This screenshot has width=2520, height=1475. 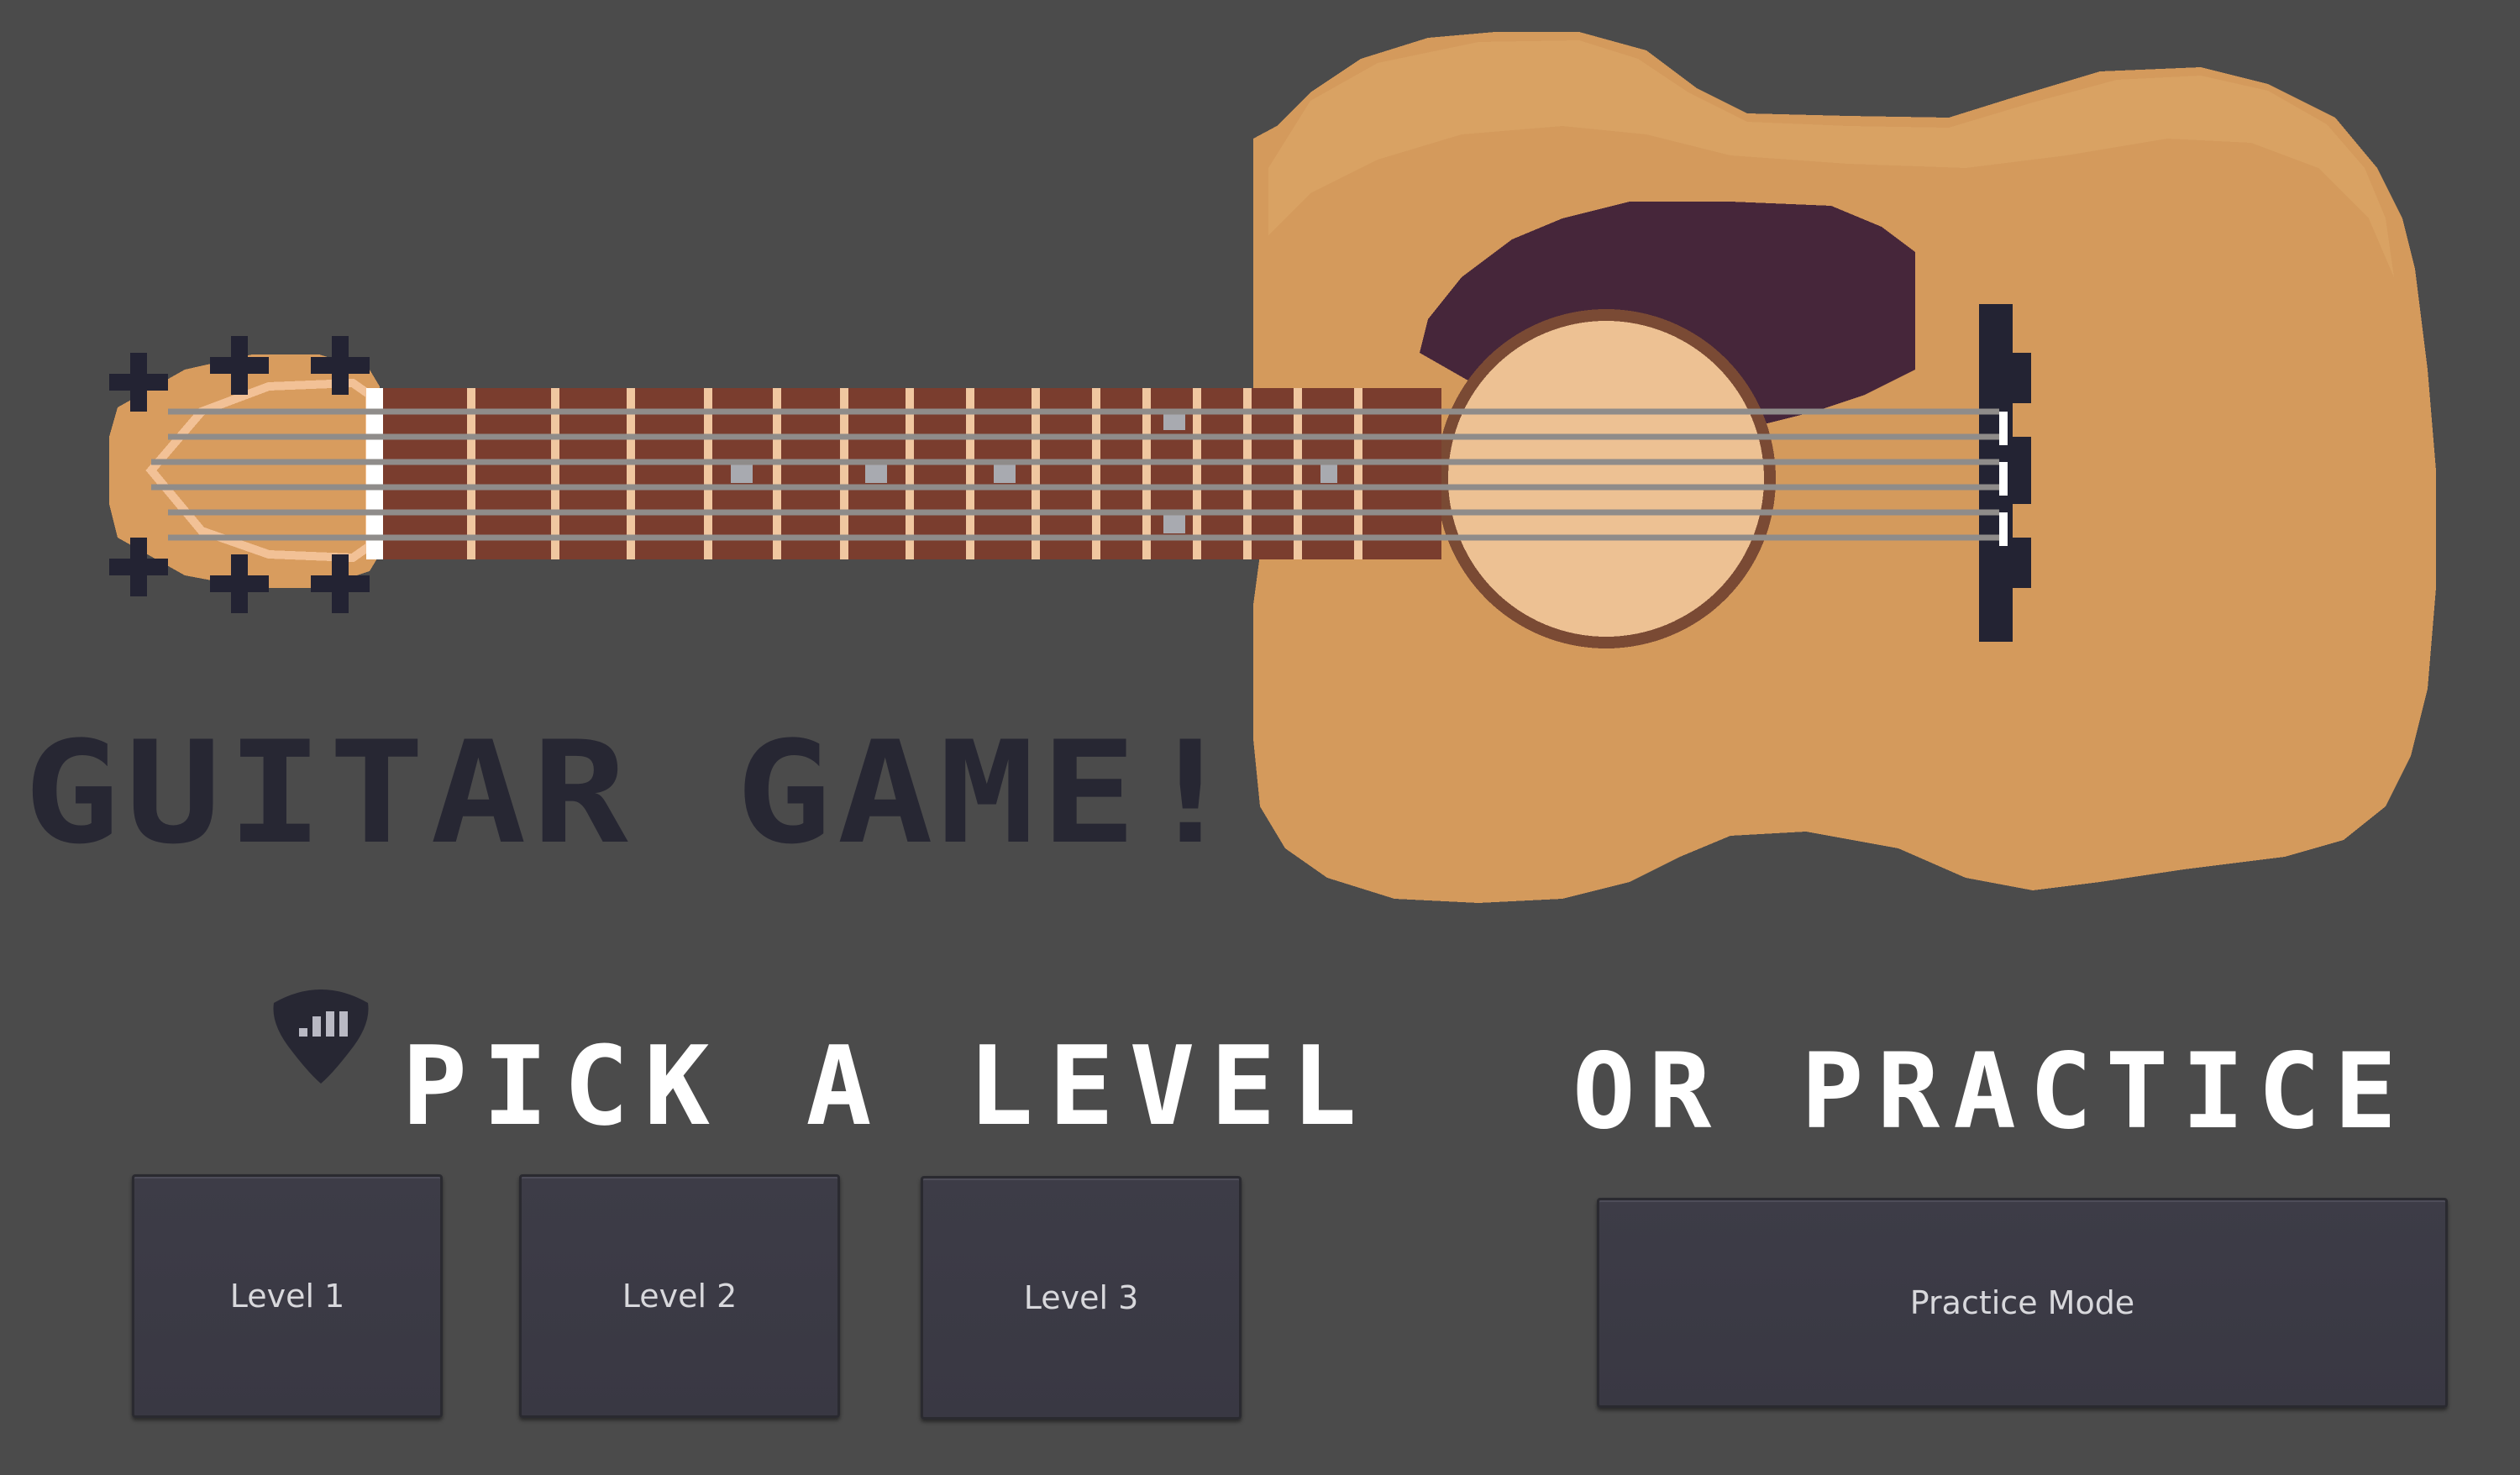 I want to click on level-1-label: Level 1, so click(x=287, y=1296).